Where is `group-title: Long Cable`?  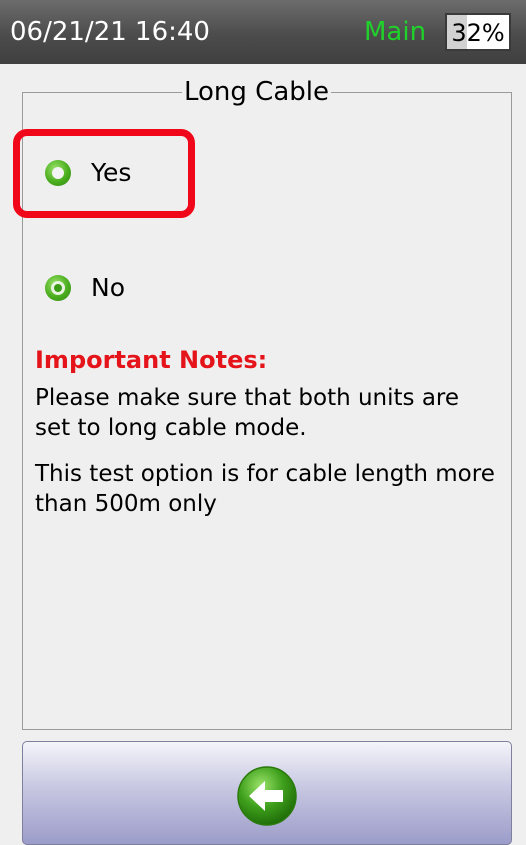
group-title: Long Cable is located at coordinates (256, 92).